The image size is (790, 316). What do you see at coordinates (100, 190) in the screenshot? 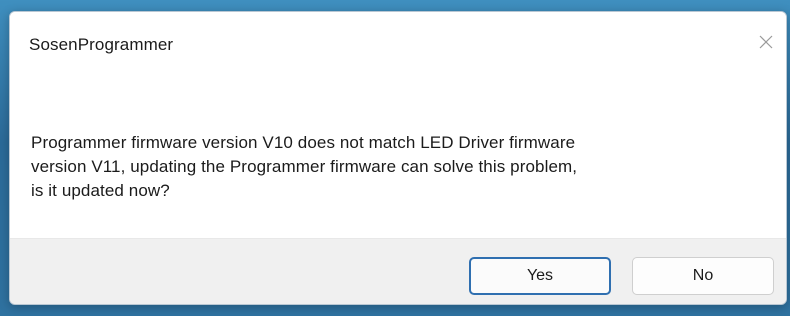
I see `message-line-3: is it updated now?` at bounding box center [100, 190].